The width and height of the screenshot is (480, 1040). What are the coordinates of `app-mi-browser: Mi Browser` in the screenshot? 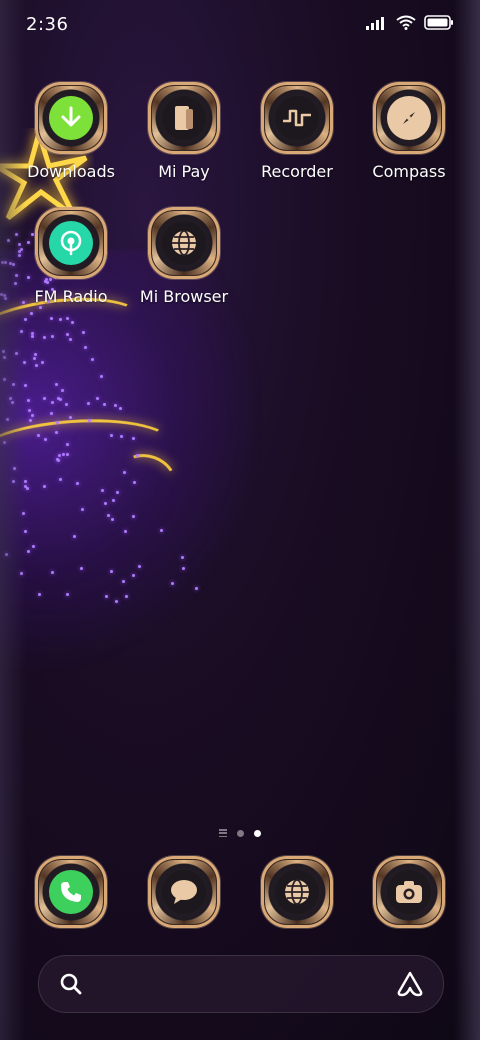 It's located at (184, 256).